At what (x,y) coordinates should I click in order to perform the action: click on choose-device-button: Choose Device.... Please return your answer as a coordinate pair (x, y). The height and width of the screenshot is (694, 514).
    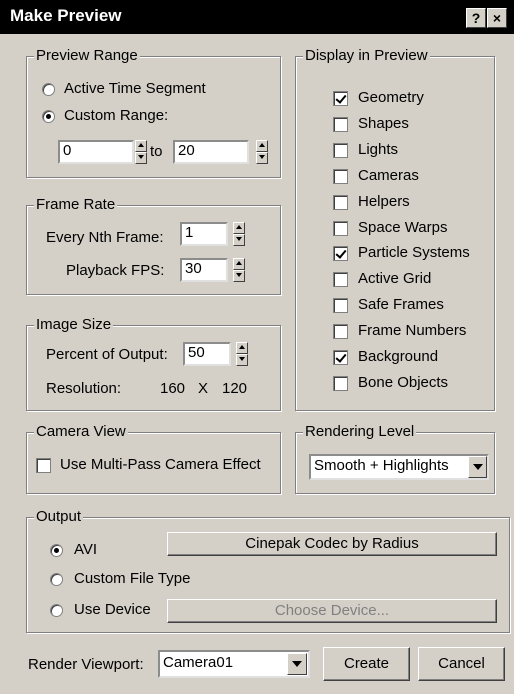
    Looking at the image, I should click on (332, 611).